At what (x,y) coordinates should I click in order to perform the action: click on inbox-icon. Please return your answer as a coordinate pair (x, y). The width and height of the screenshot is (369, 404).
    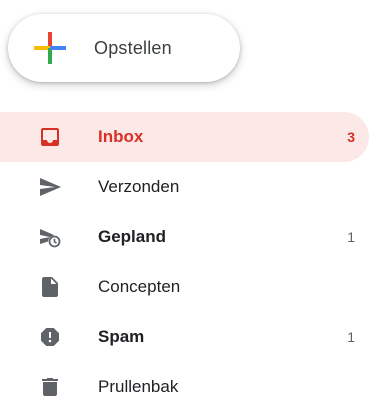
    Looking at the image, I should click on (50, 137).